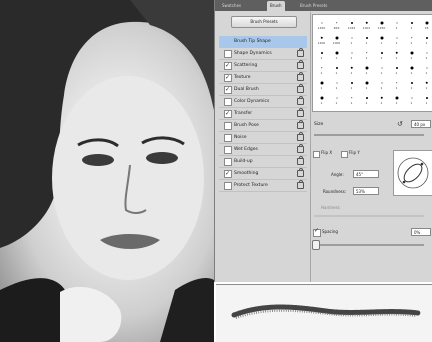 This screenshot has height=342, width=432. Describe the element at coordinates (421, 232) in the screenshot. I see `spacing-field: 0%` at that location.